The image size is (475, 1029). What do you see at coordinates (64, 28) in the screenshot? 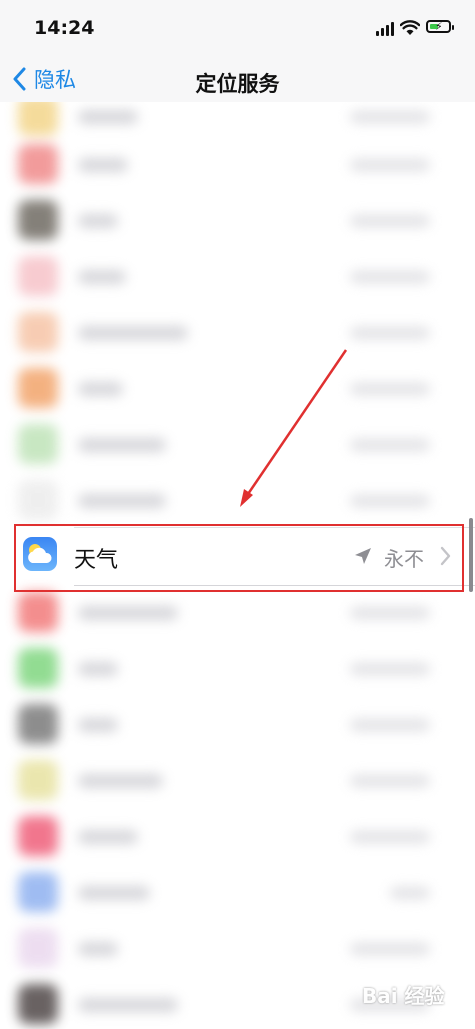
I see `status-time: 14:24` at bounding box center [64, 28].